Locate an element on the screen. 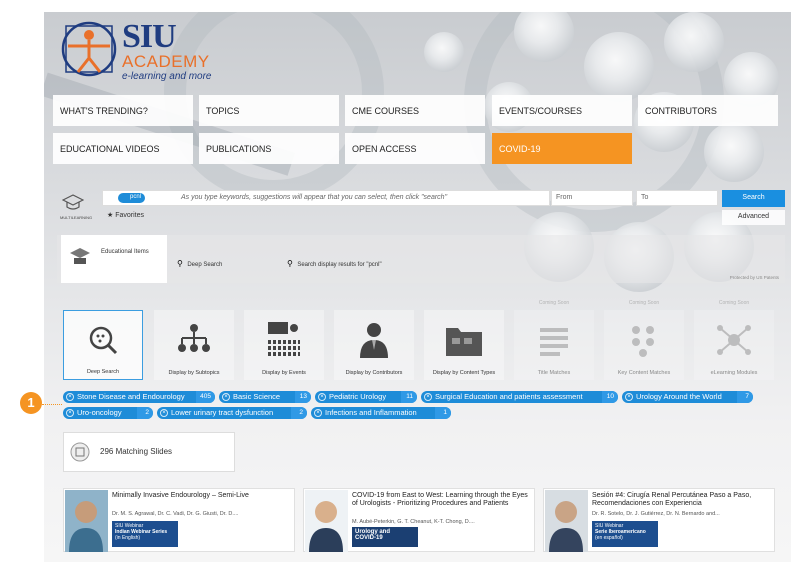  tile-label: Key Content Matches is located at coordinates (644, 373).